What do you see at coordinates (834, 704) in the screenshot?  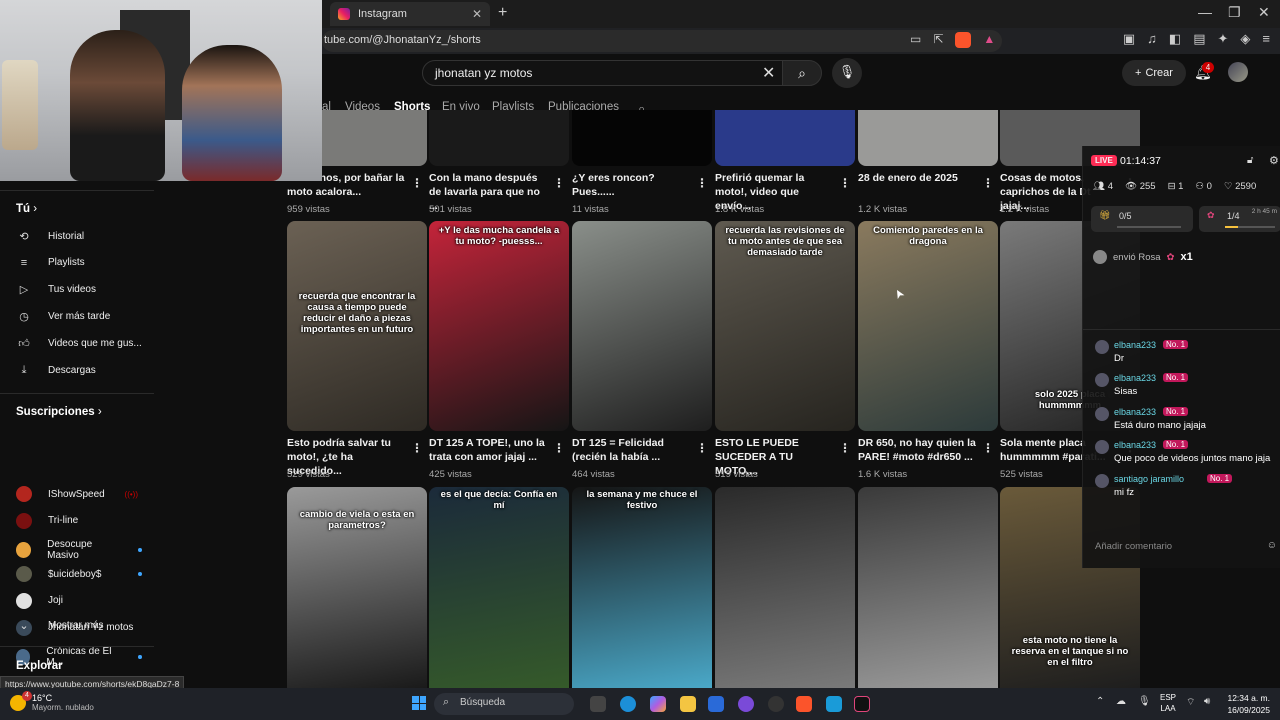 I see `store-icon` at bounding box center [834, 704].